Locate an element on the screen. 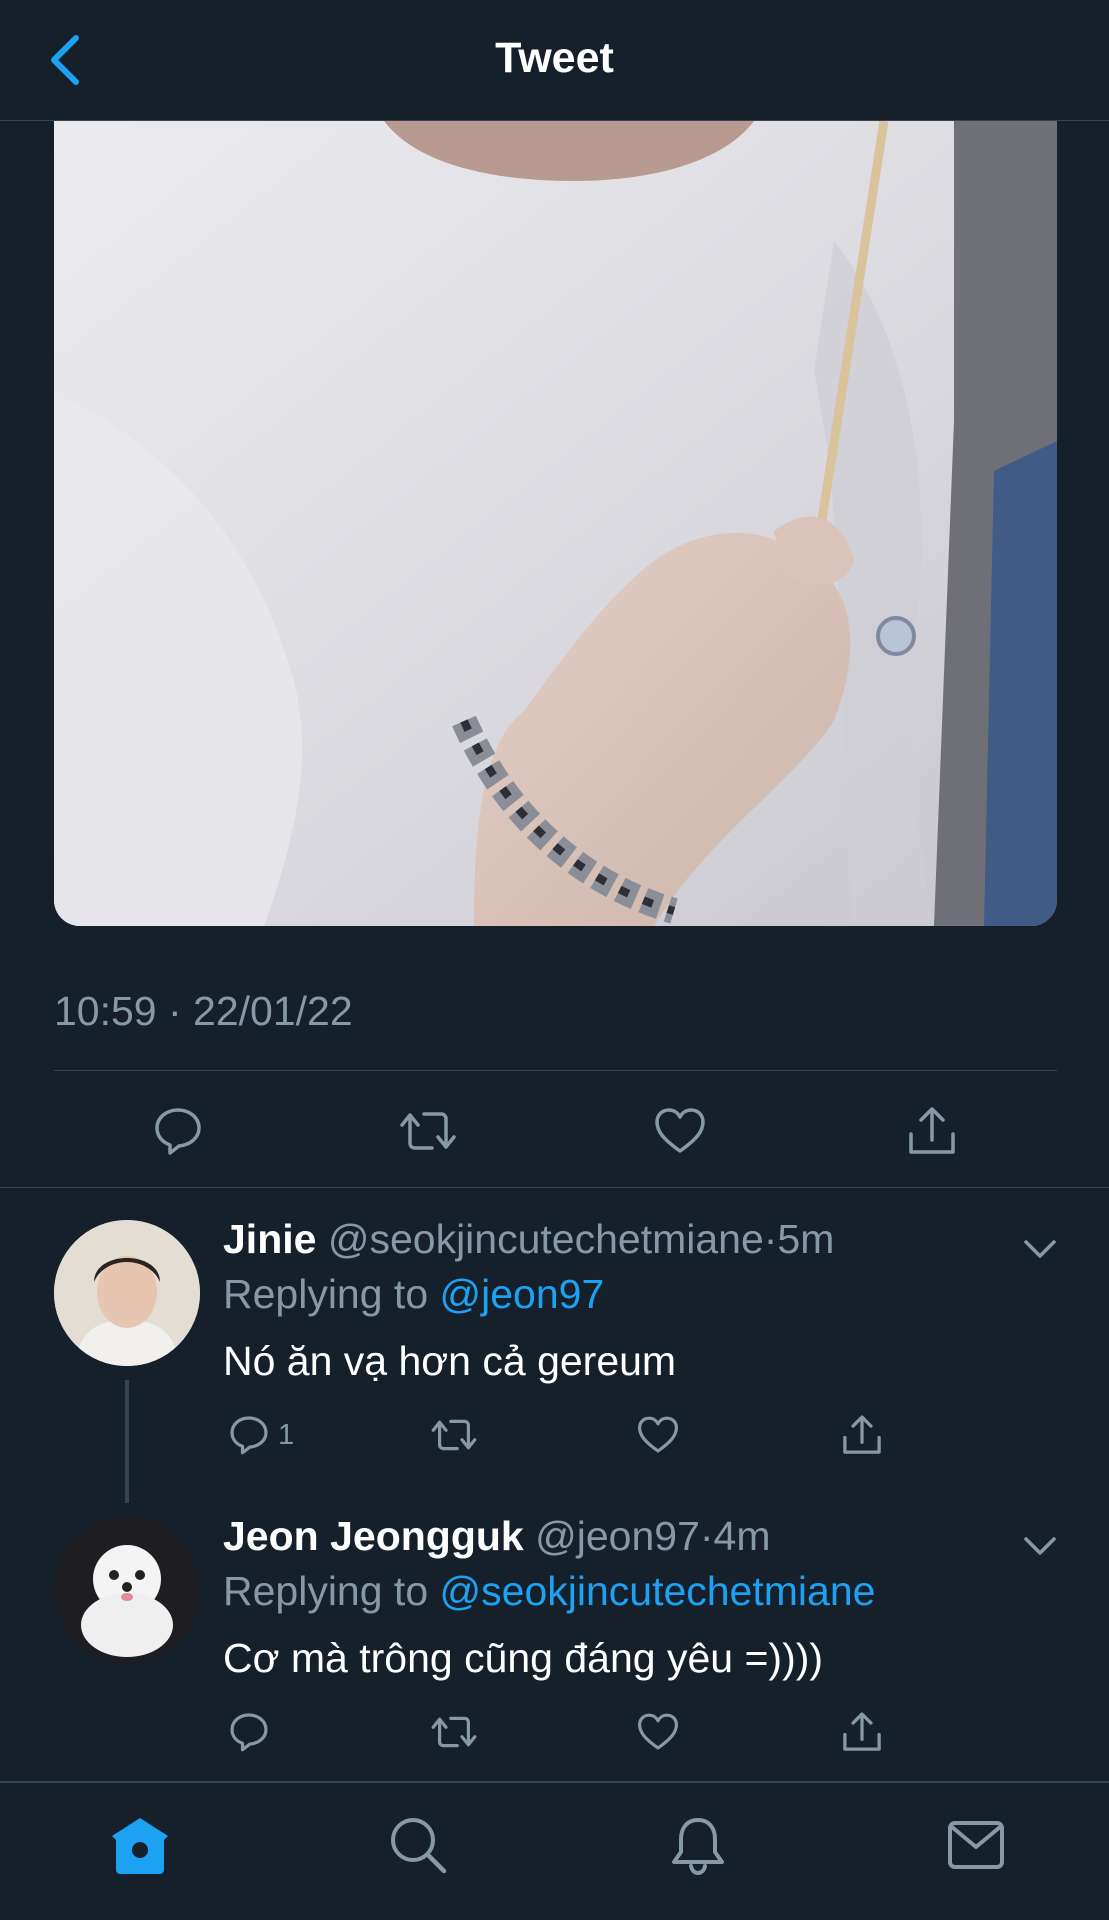 The width and height of the screenshot is (1109, 1920). reply-time: 4m is located at coordinates (742, 1536).